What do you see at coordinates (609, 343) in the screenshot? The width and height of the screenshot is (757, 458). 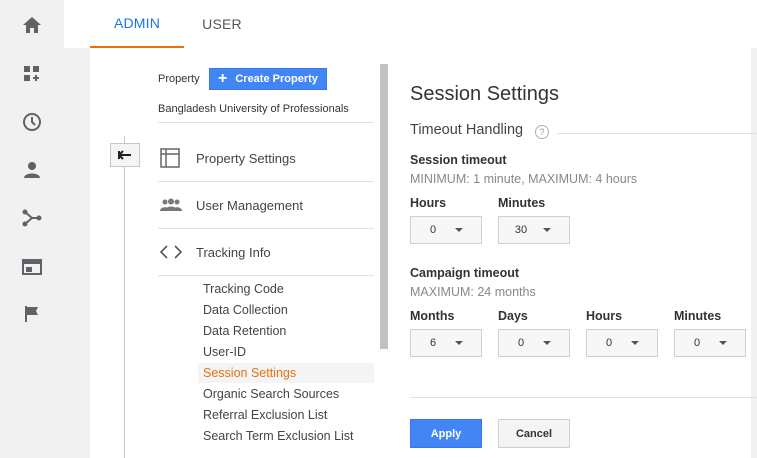 I see `campaign-hours-value: 0` at bounding box center [609, 343].